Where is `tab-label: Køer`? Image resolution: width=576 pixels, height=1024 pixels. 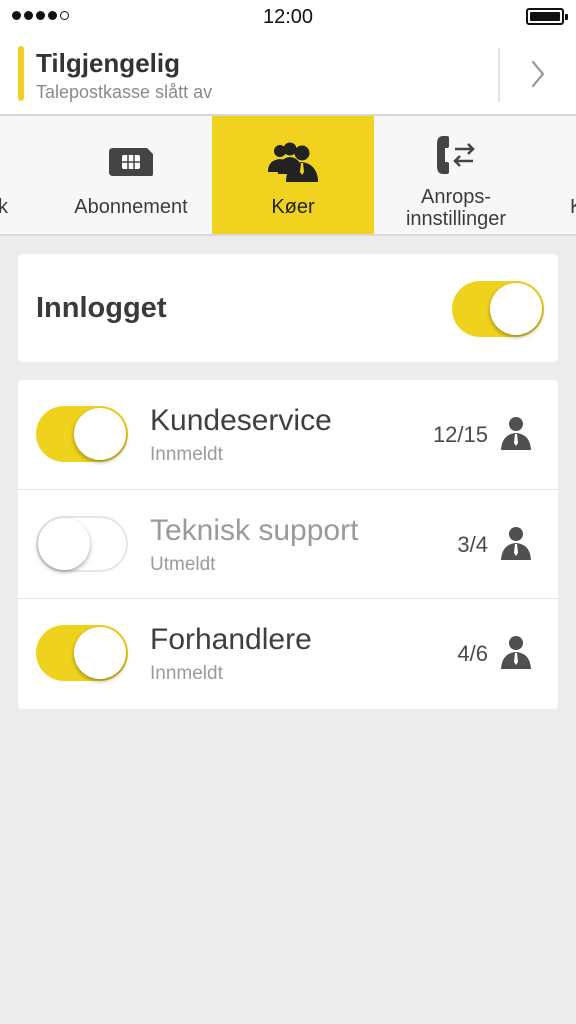
tab-label: Køer is located at coordinates (293, 207).